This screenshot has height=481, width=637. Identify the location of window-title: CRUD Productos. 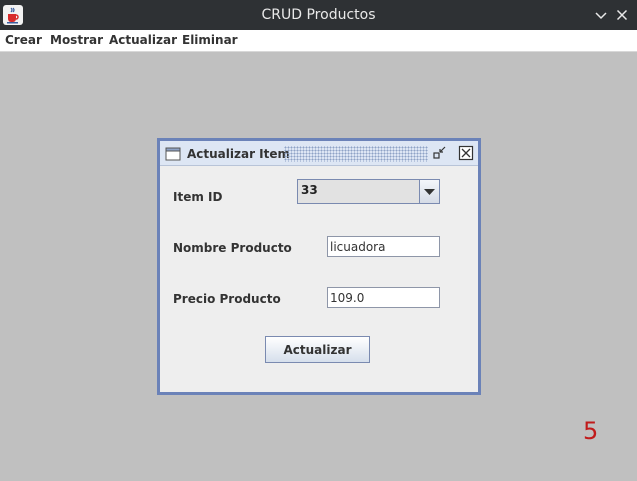
(318, 15).